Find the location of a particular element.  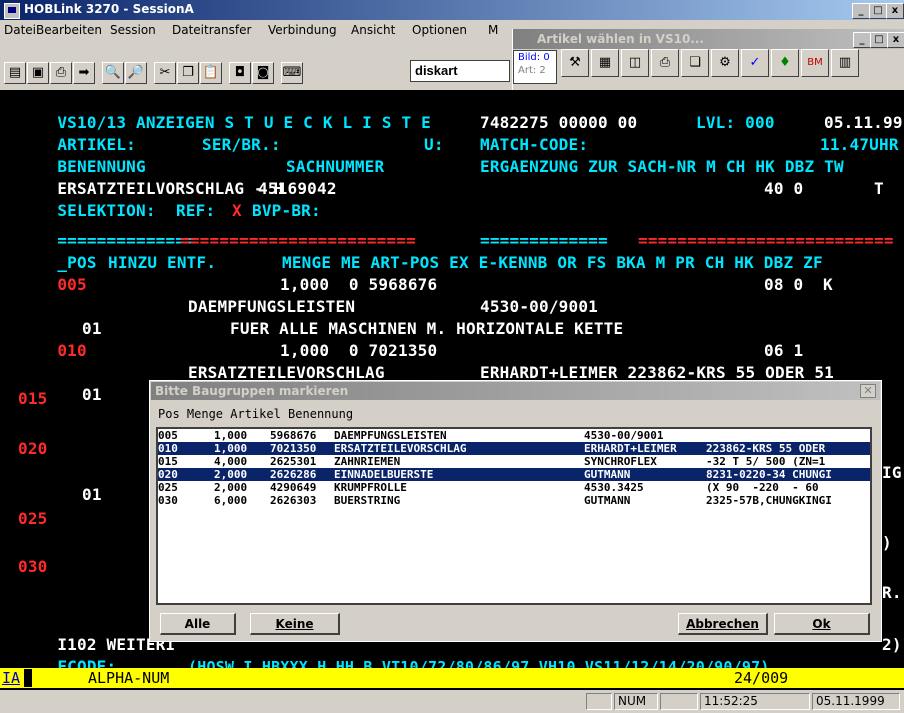

artikel-minimize-icon: _ is located at coordinates (862, 40).